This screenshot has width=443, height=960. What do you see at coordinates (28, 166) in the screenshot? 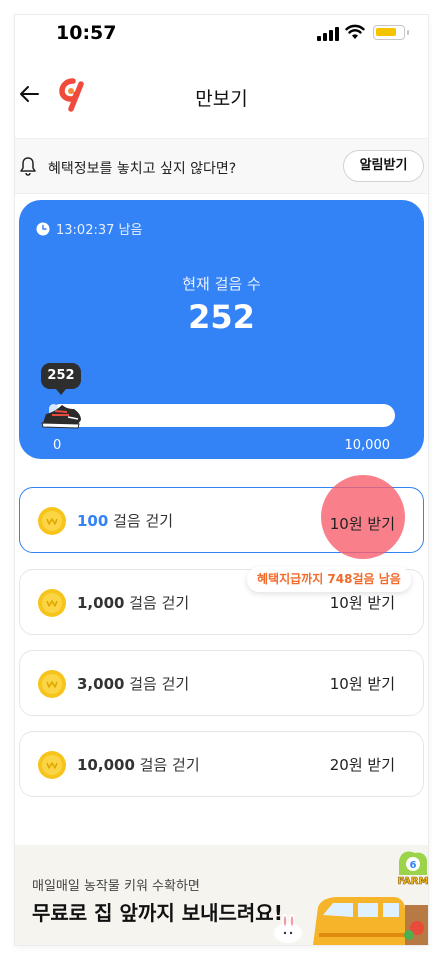
I see `bell-icon` at bounding box center [28, 166].